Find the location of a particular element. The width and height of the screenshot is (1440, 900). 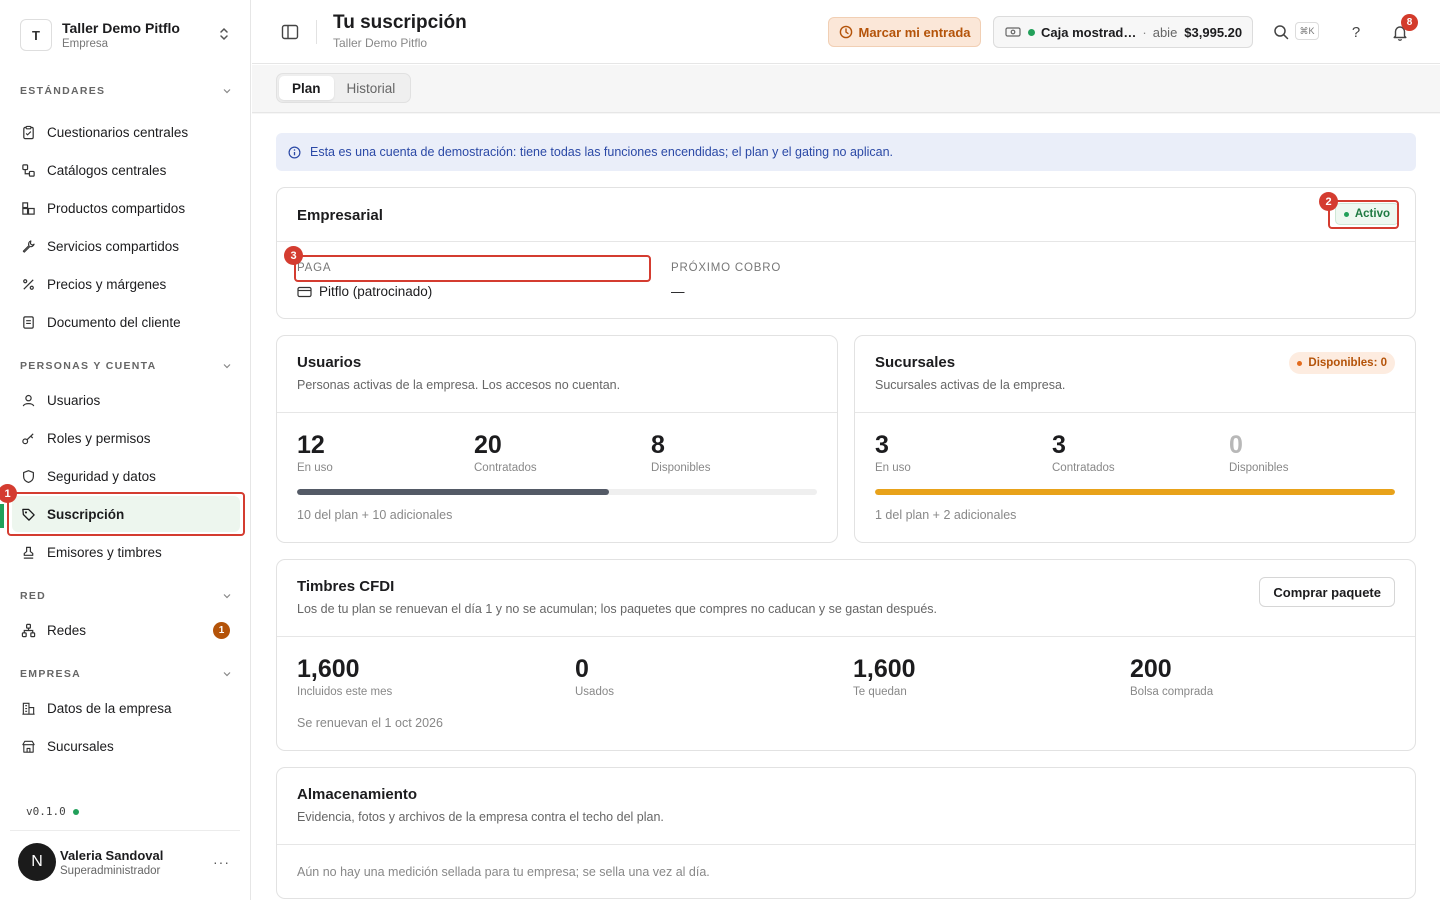

workflow-icon is located at coordinates (28, 170).